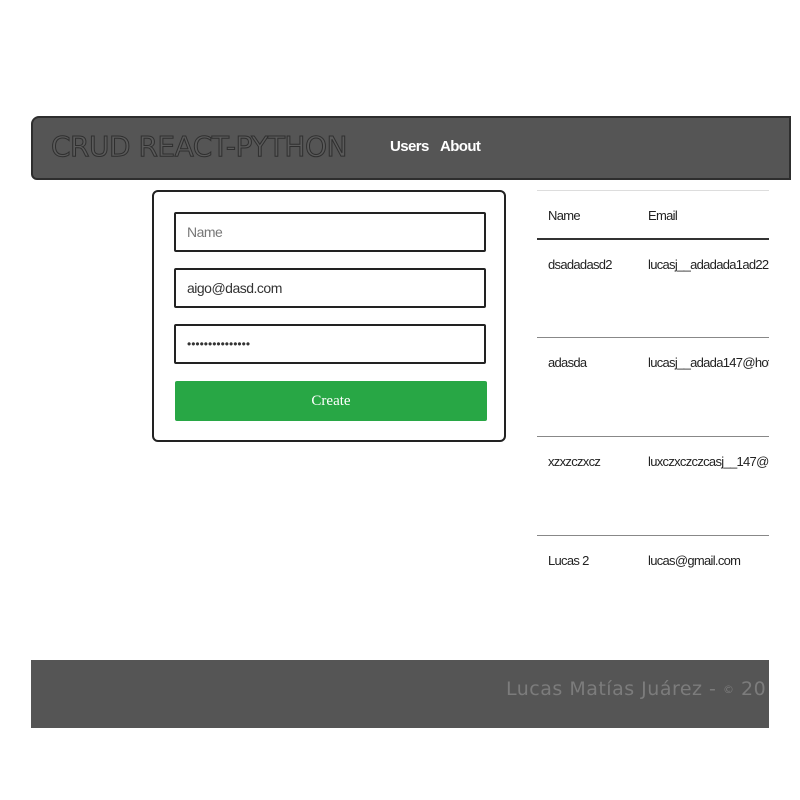 The image size is (800, 800). I want to click on table-row: dsadadasd2 lucasj__adadada1ad222, so click(653, 288).